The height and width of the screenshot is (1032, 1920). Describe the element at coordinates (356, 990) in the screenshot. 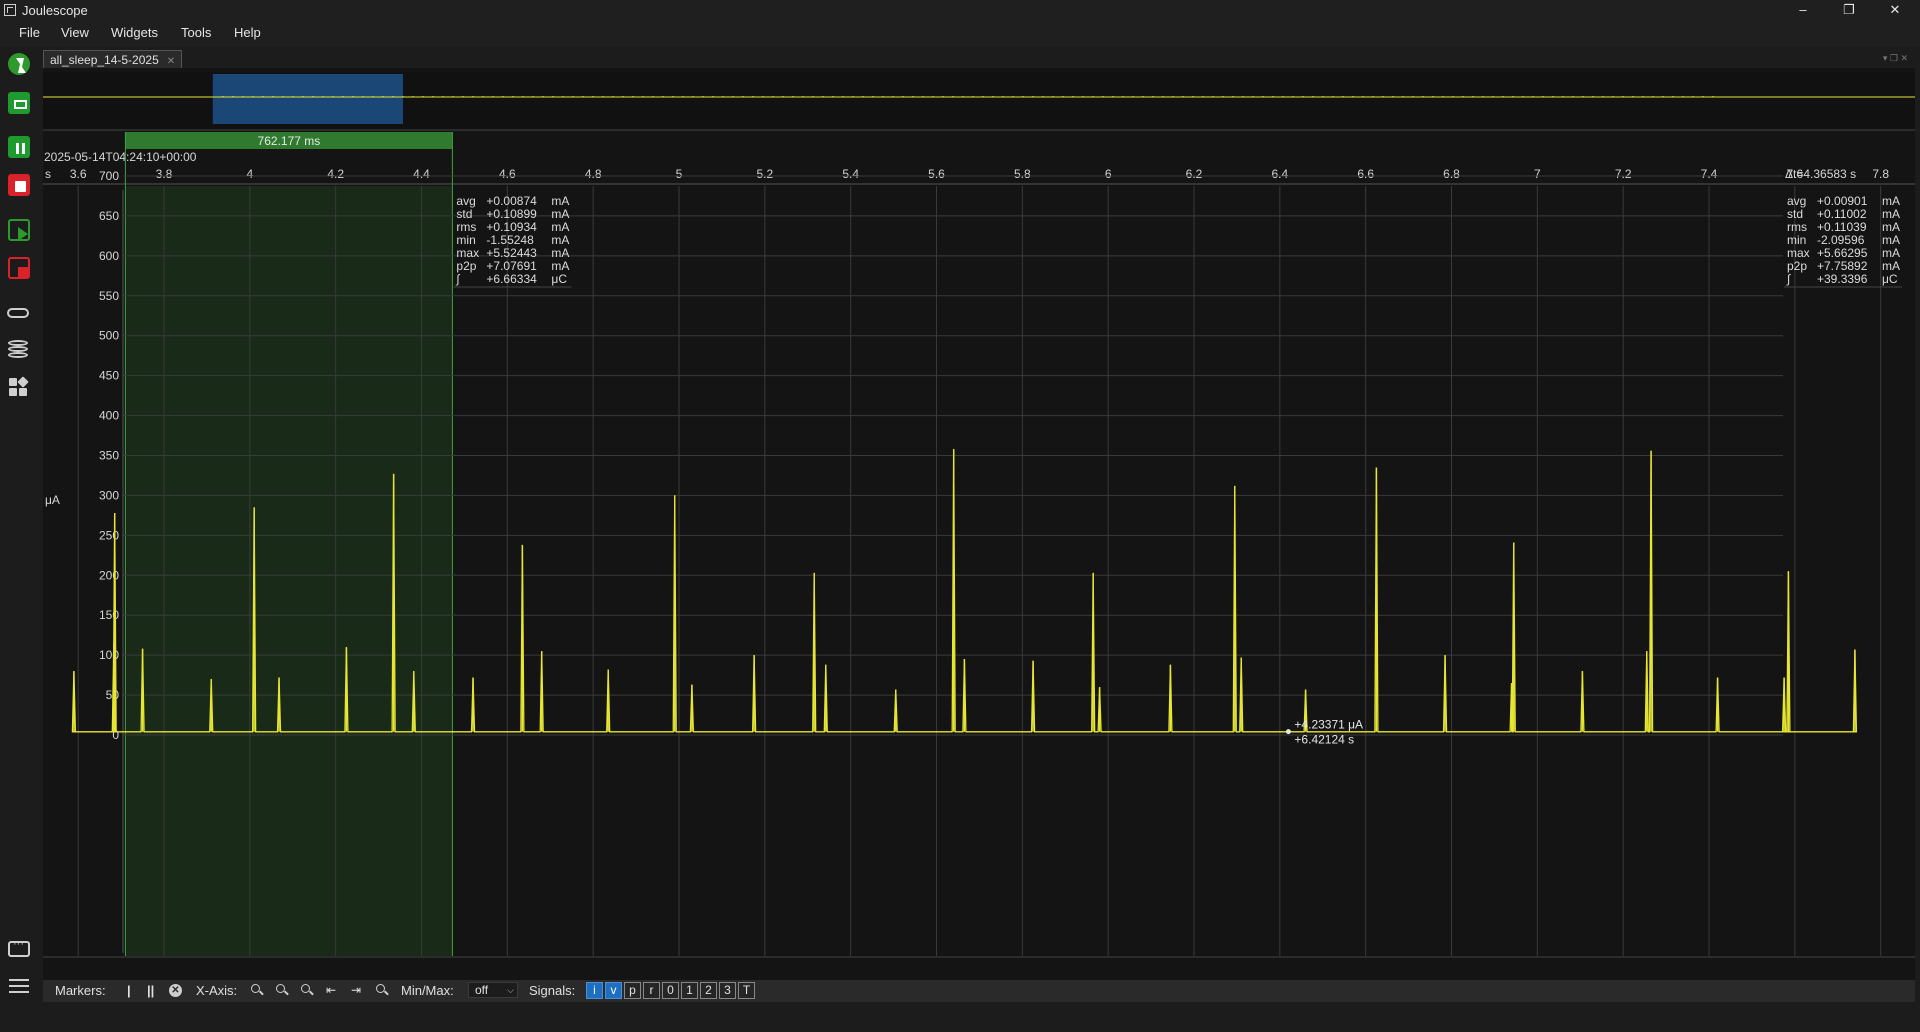

I see `pan-end-icon: ⇥` at that location.